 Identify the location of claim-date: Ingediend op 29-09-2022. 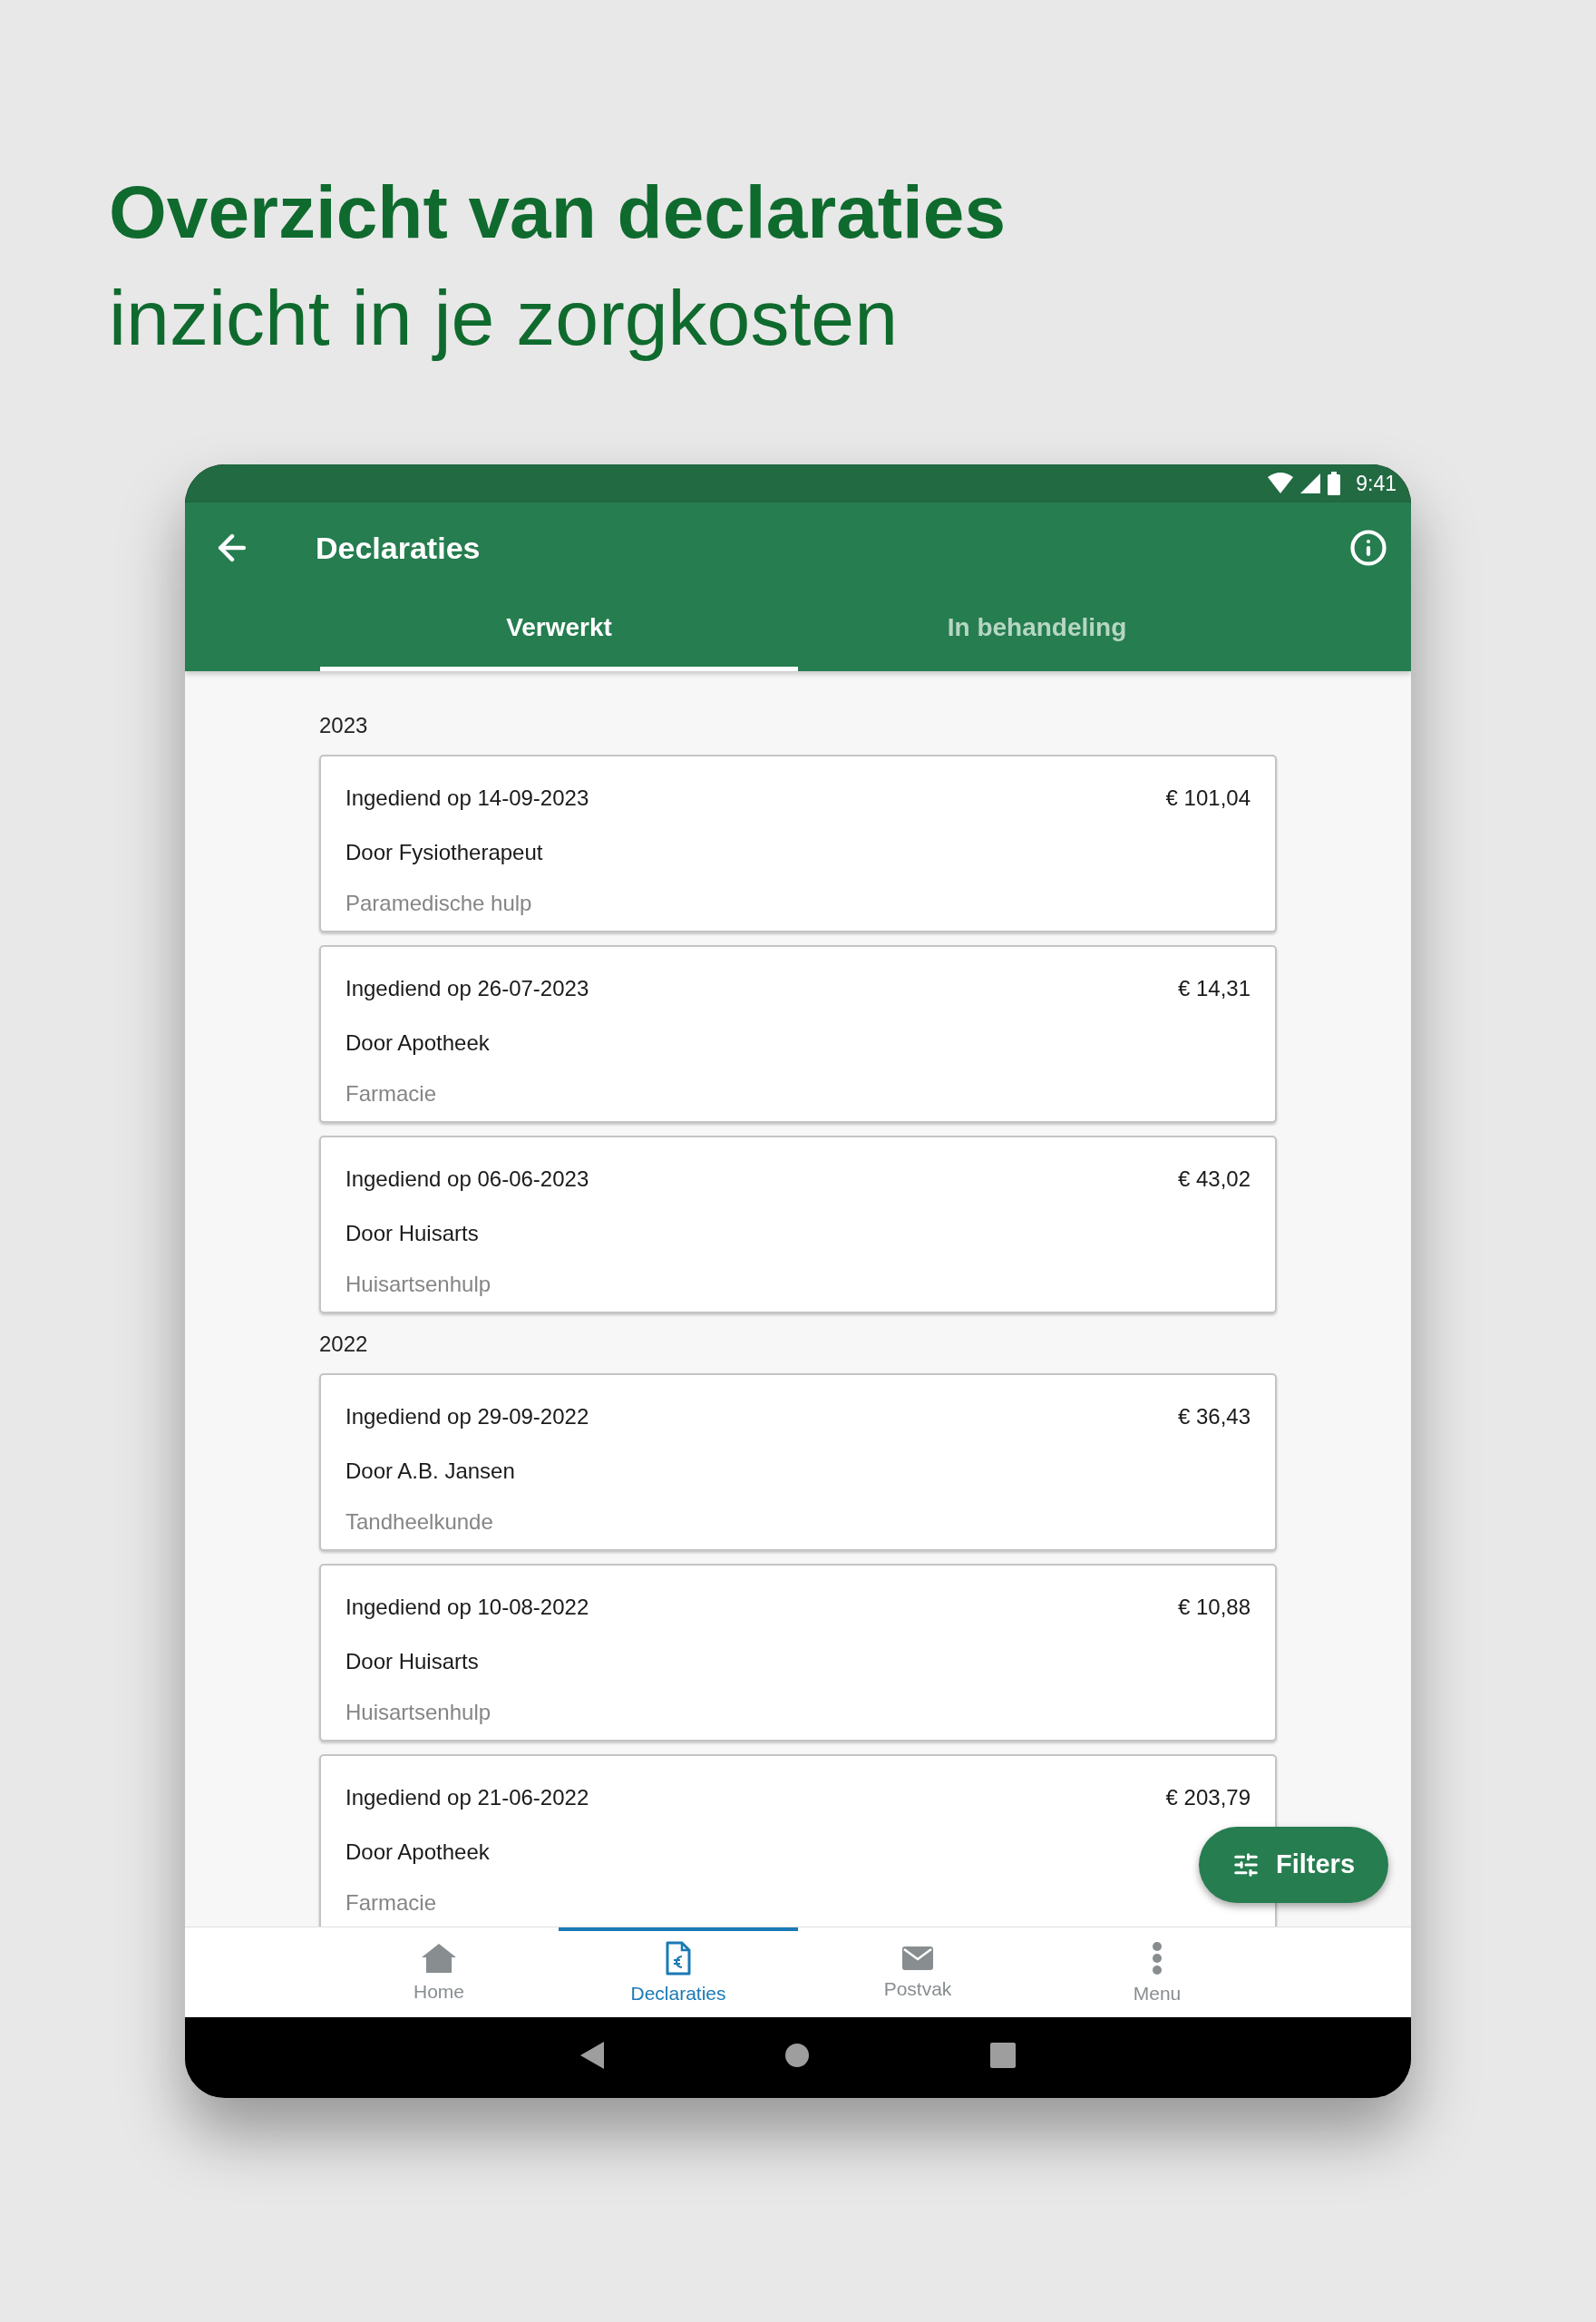
(467, 1417).